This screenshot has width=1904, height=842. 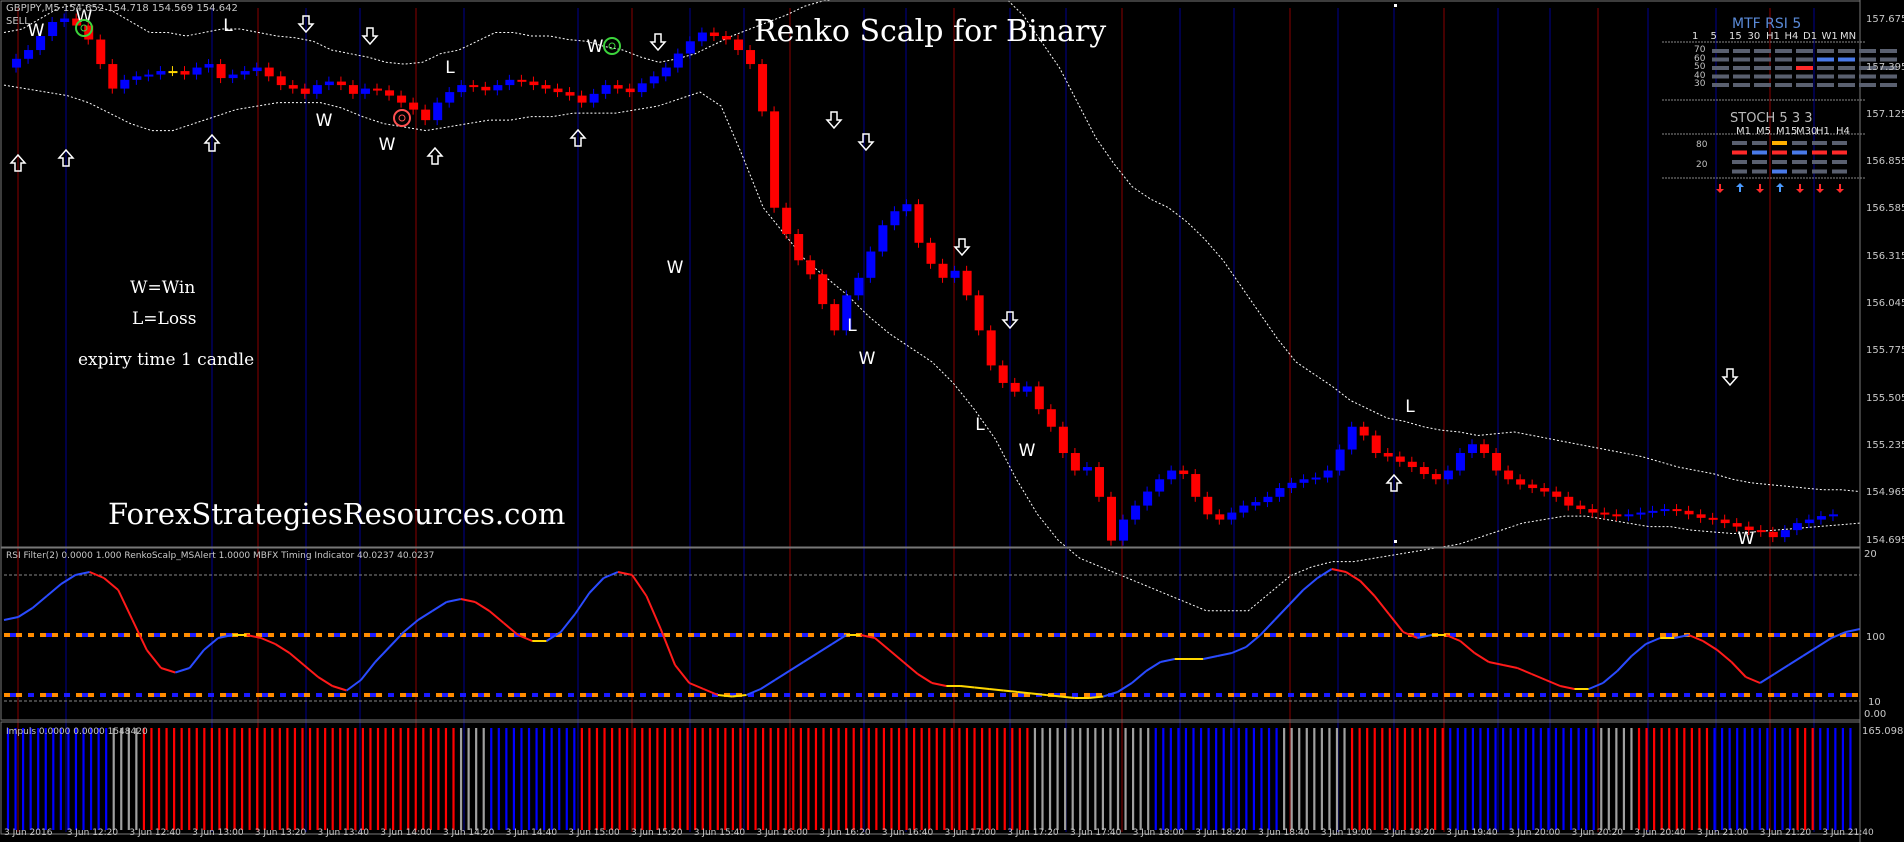 I want to click on marker, so click(x=1395, y=5).